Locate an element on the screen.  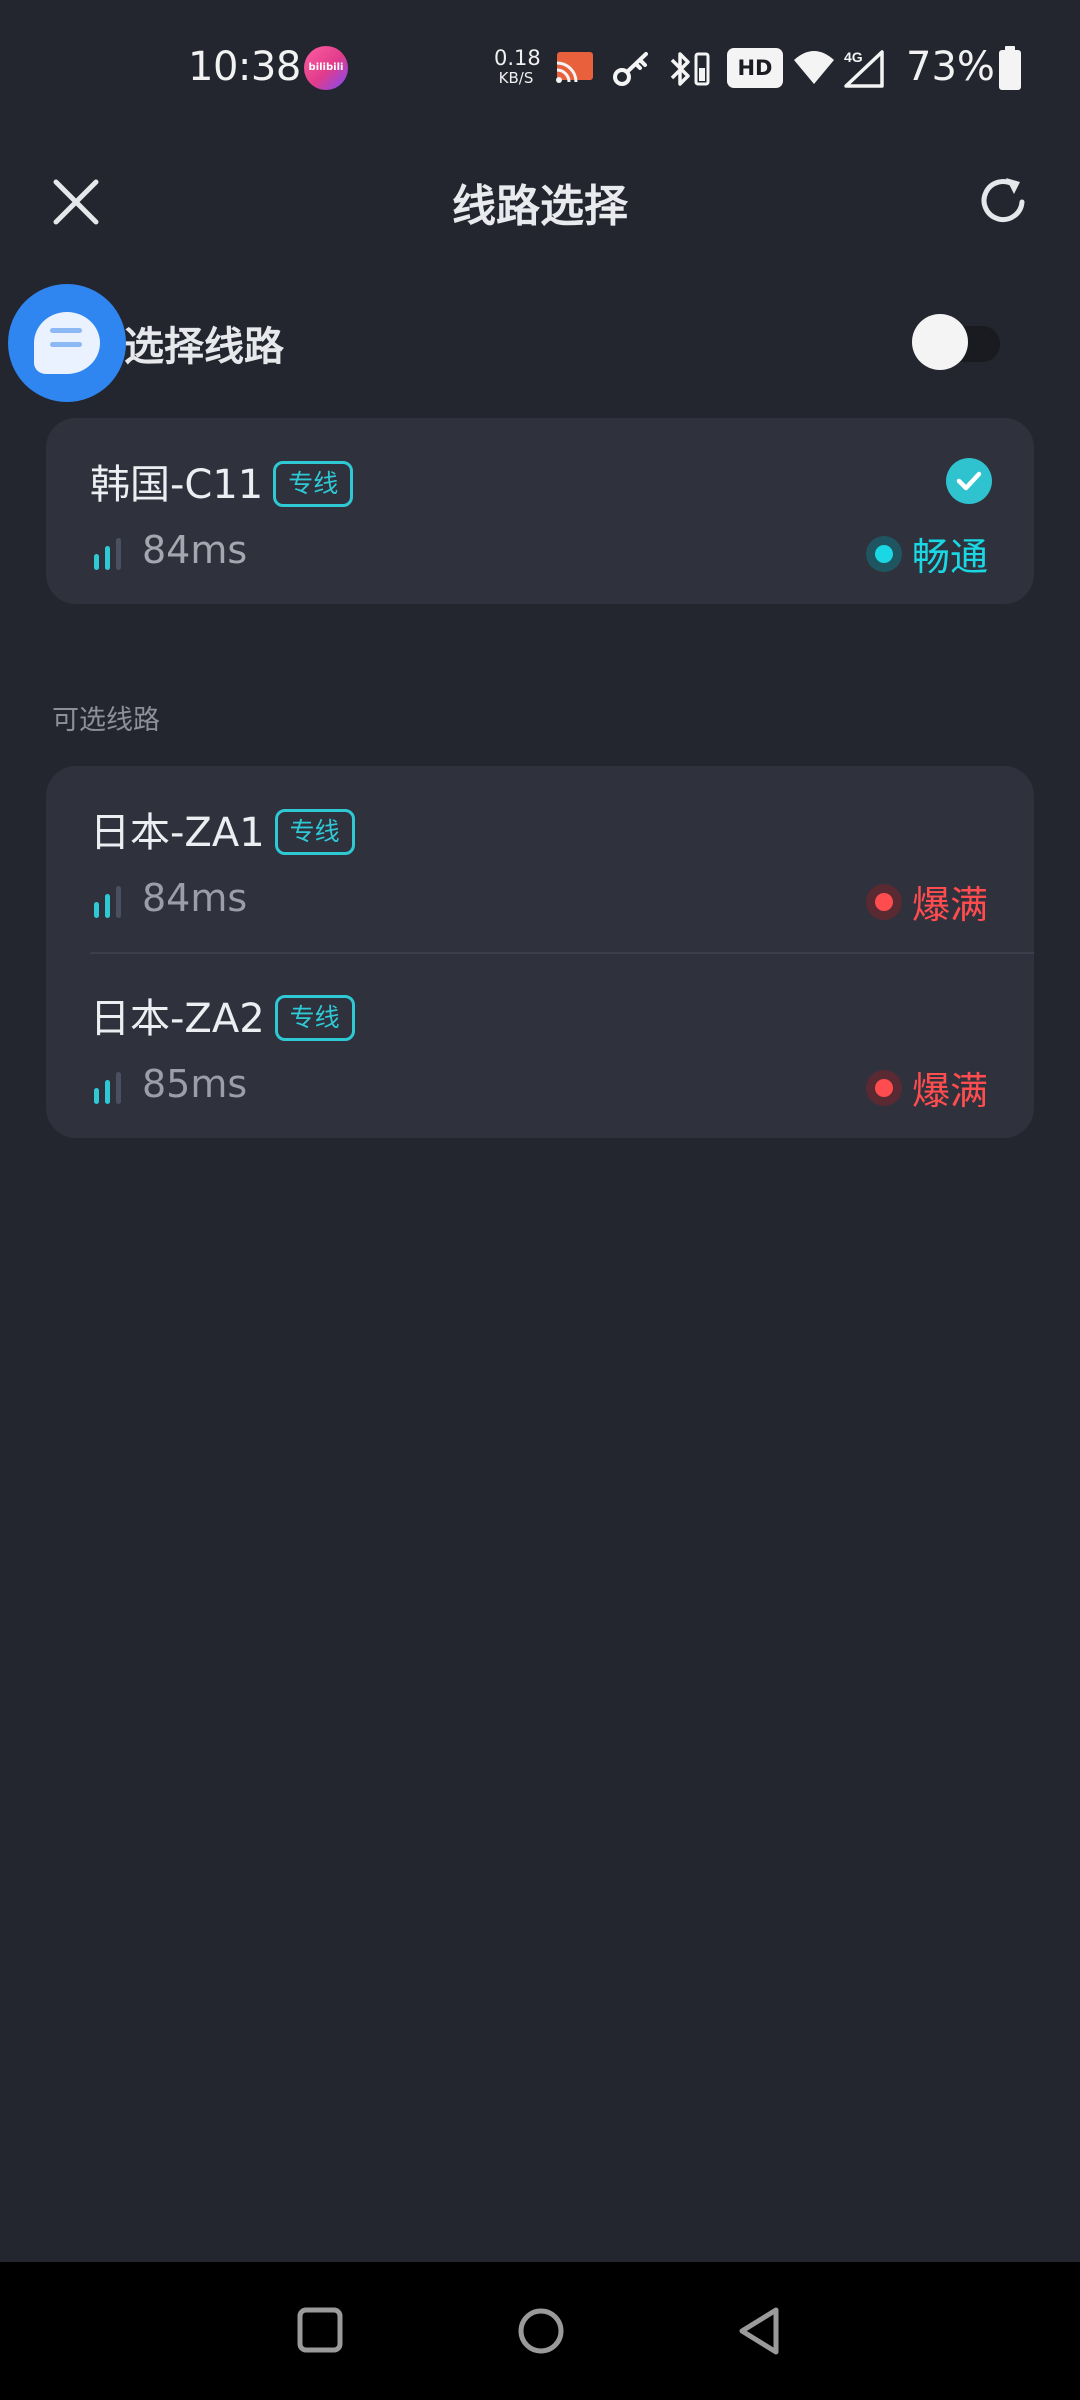
route-name-row: 日本-ZA1 专线 is located at coordinates (222, 829).